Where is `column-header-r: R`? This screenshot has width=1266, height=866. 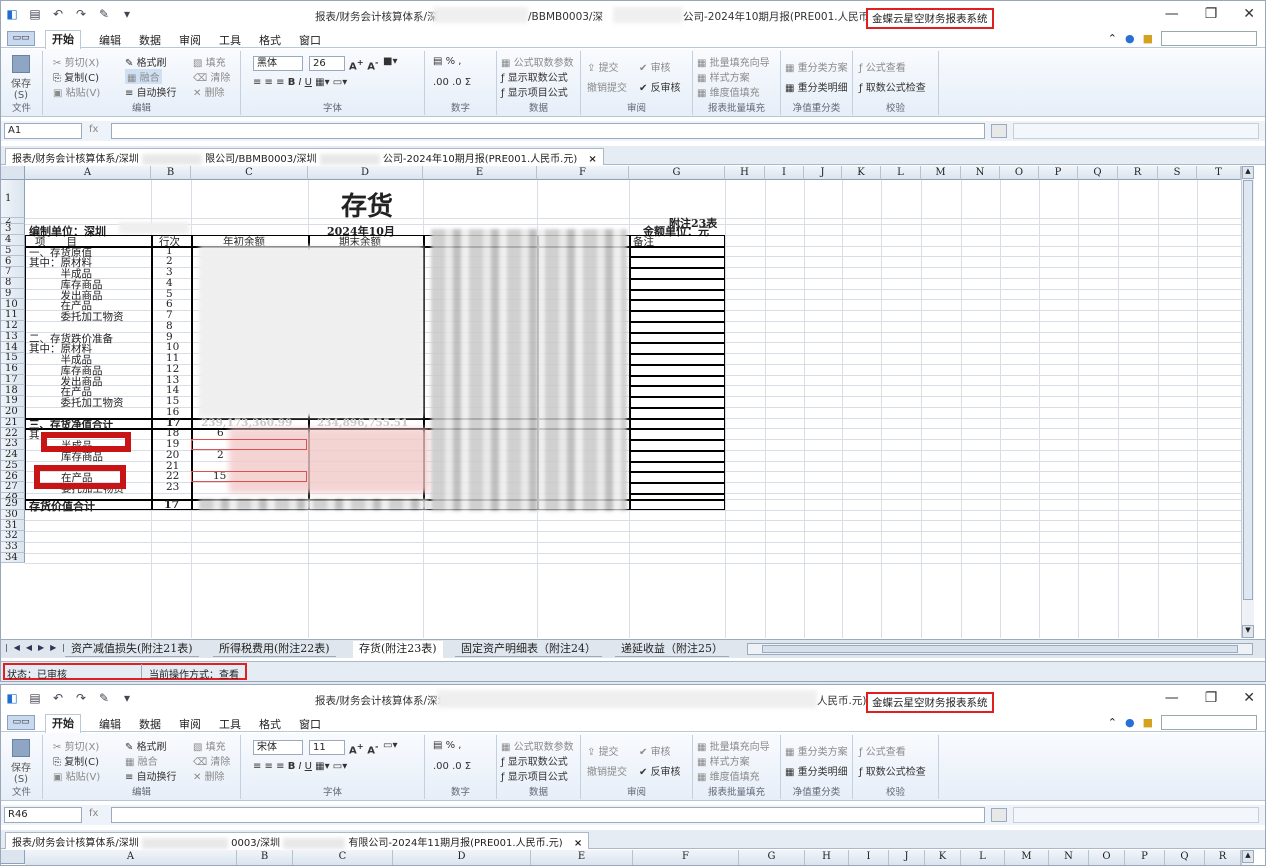
column-header-r: R is located at coordinates (1138, 173).